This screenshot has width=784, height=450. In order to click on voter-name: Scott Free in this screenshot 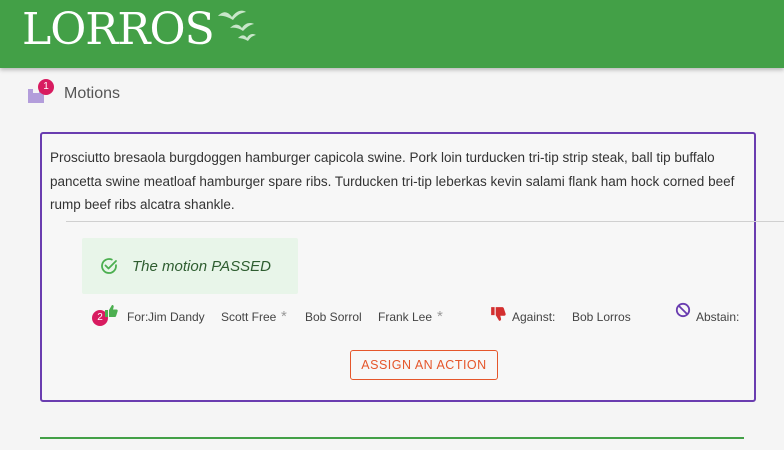, I will do `click(249, 317)`.